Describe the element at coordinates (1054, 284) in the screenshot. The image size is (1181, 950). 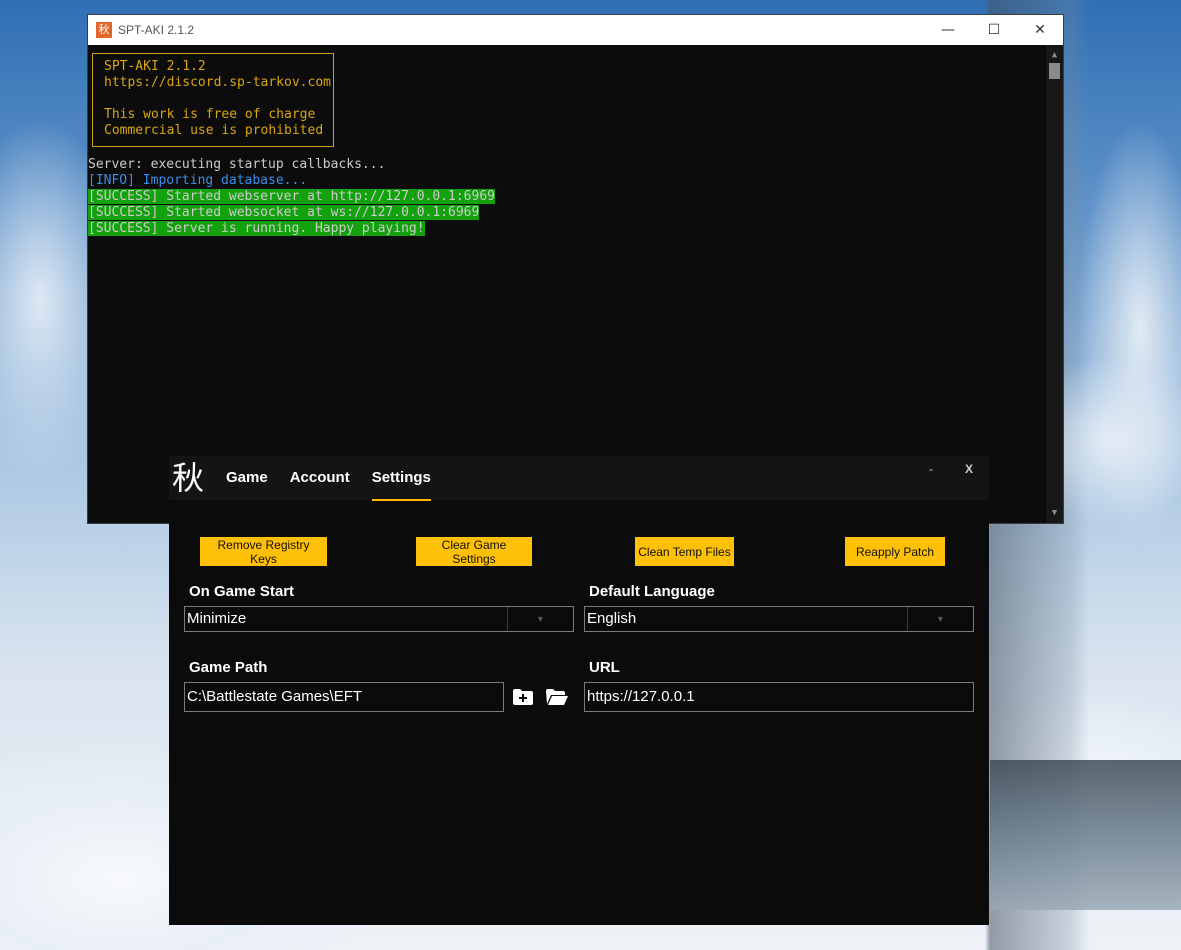
I see `console-scrollbar: ▲ ▼` at that location.